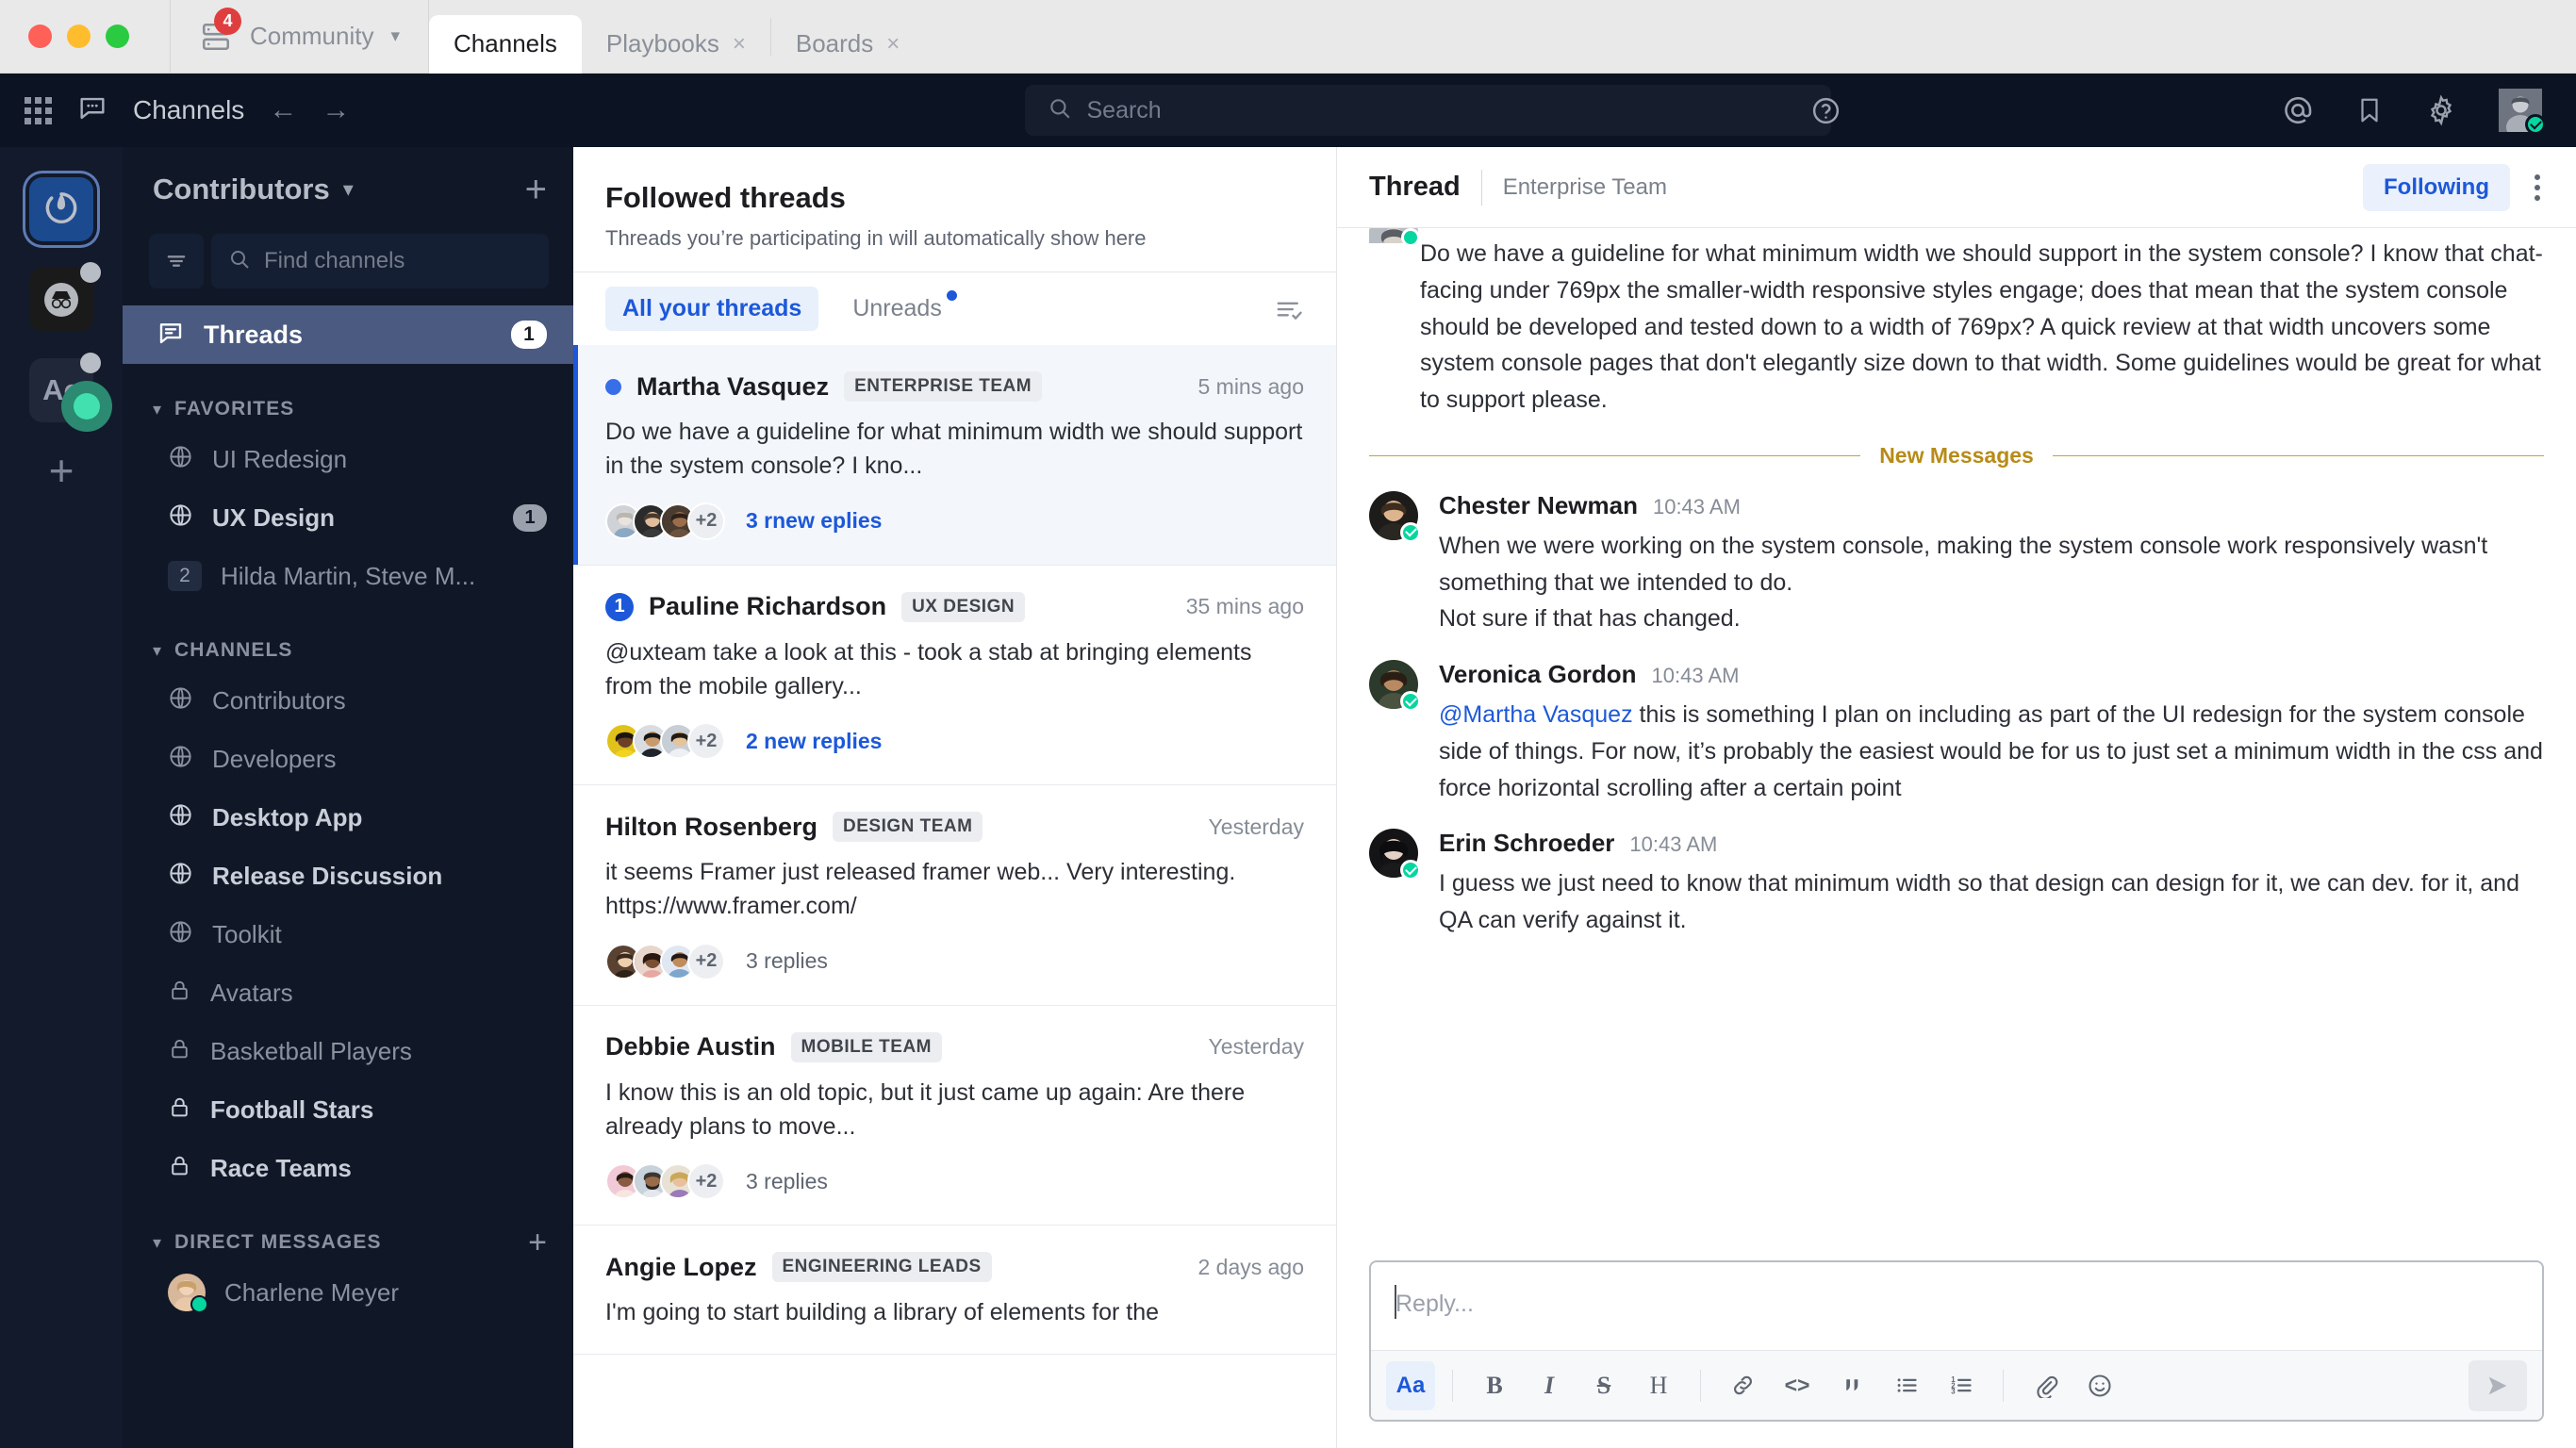 The height and width of the screenshot is (1448, 2576). What do you see at coordinates (1538, 674) in the screenshot?
I see `message-author: Veronica Gordon` at bounding box center [1538, 674].